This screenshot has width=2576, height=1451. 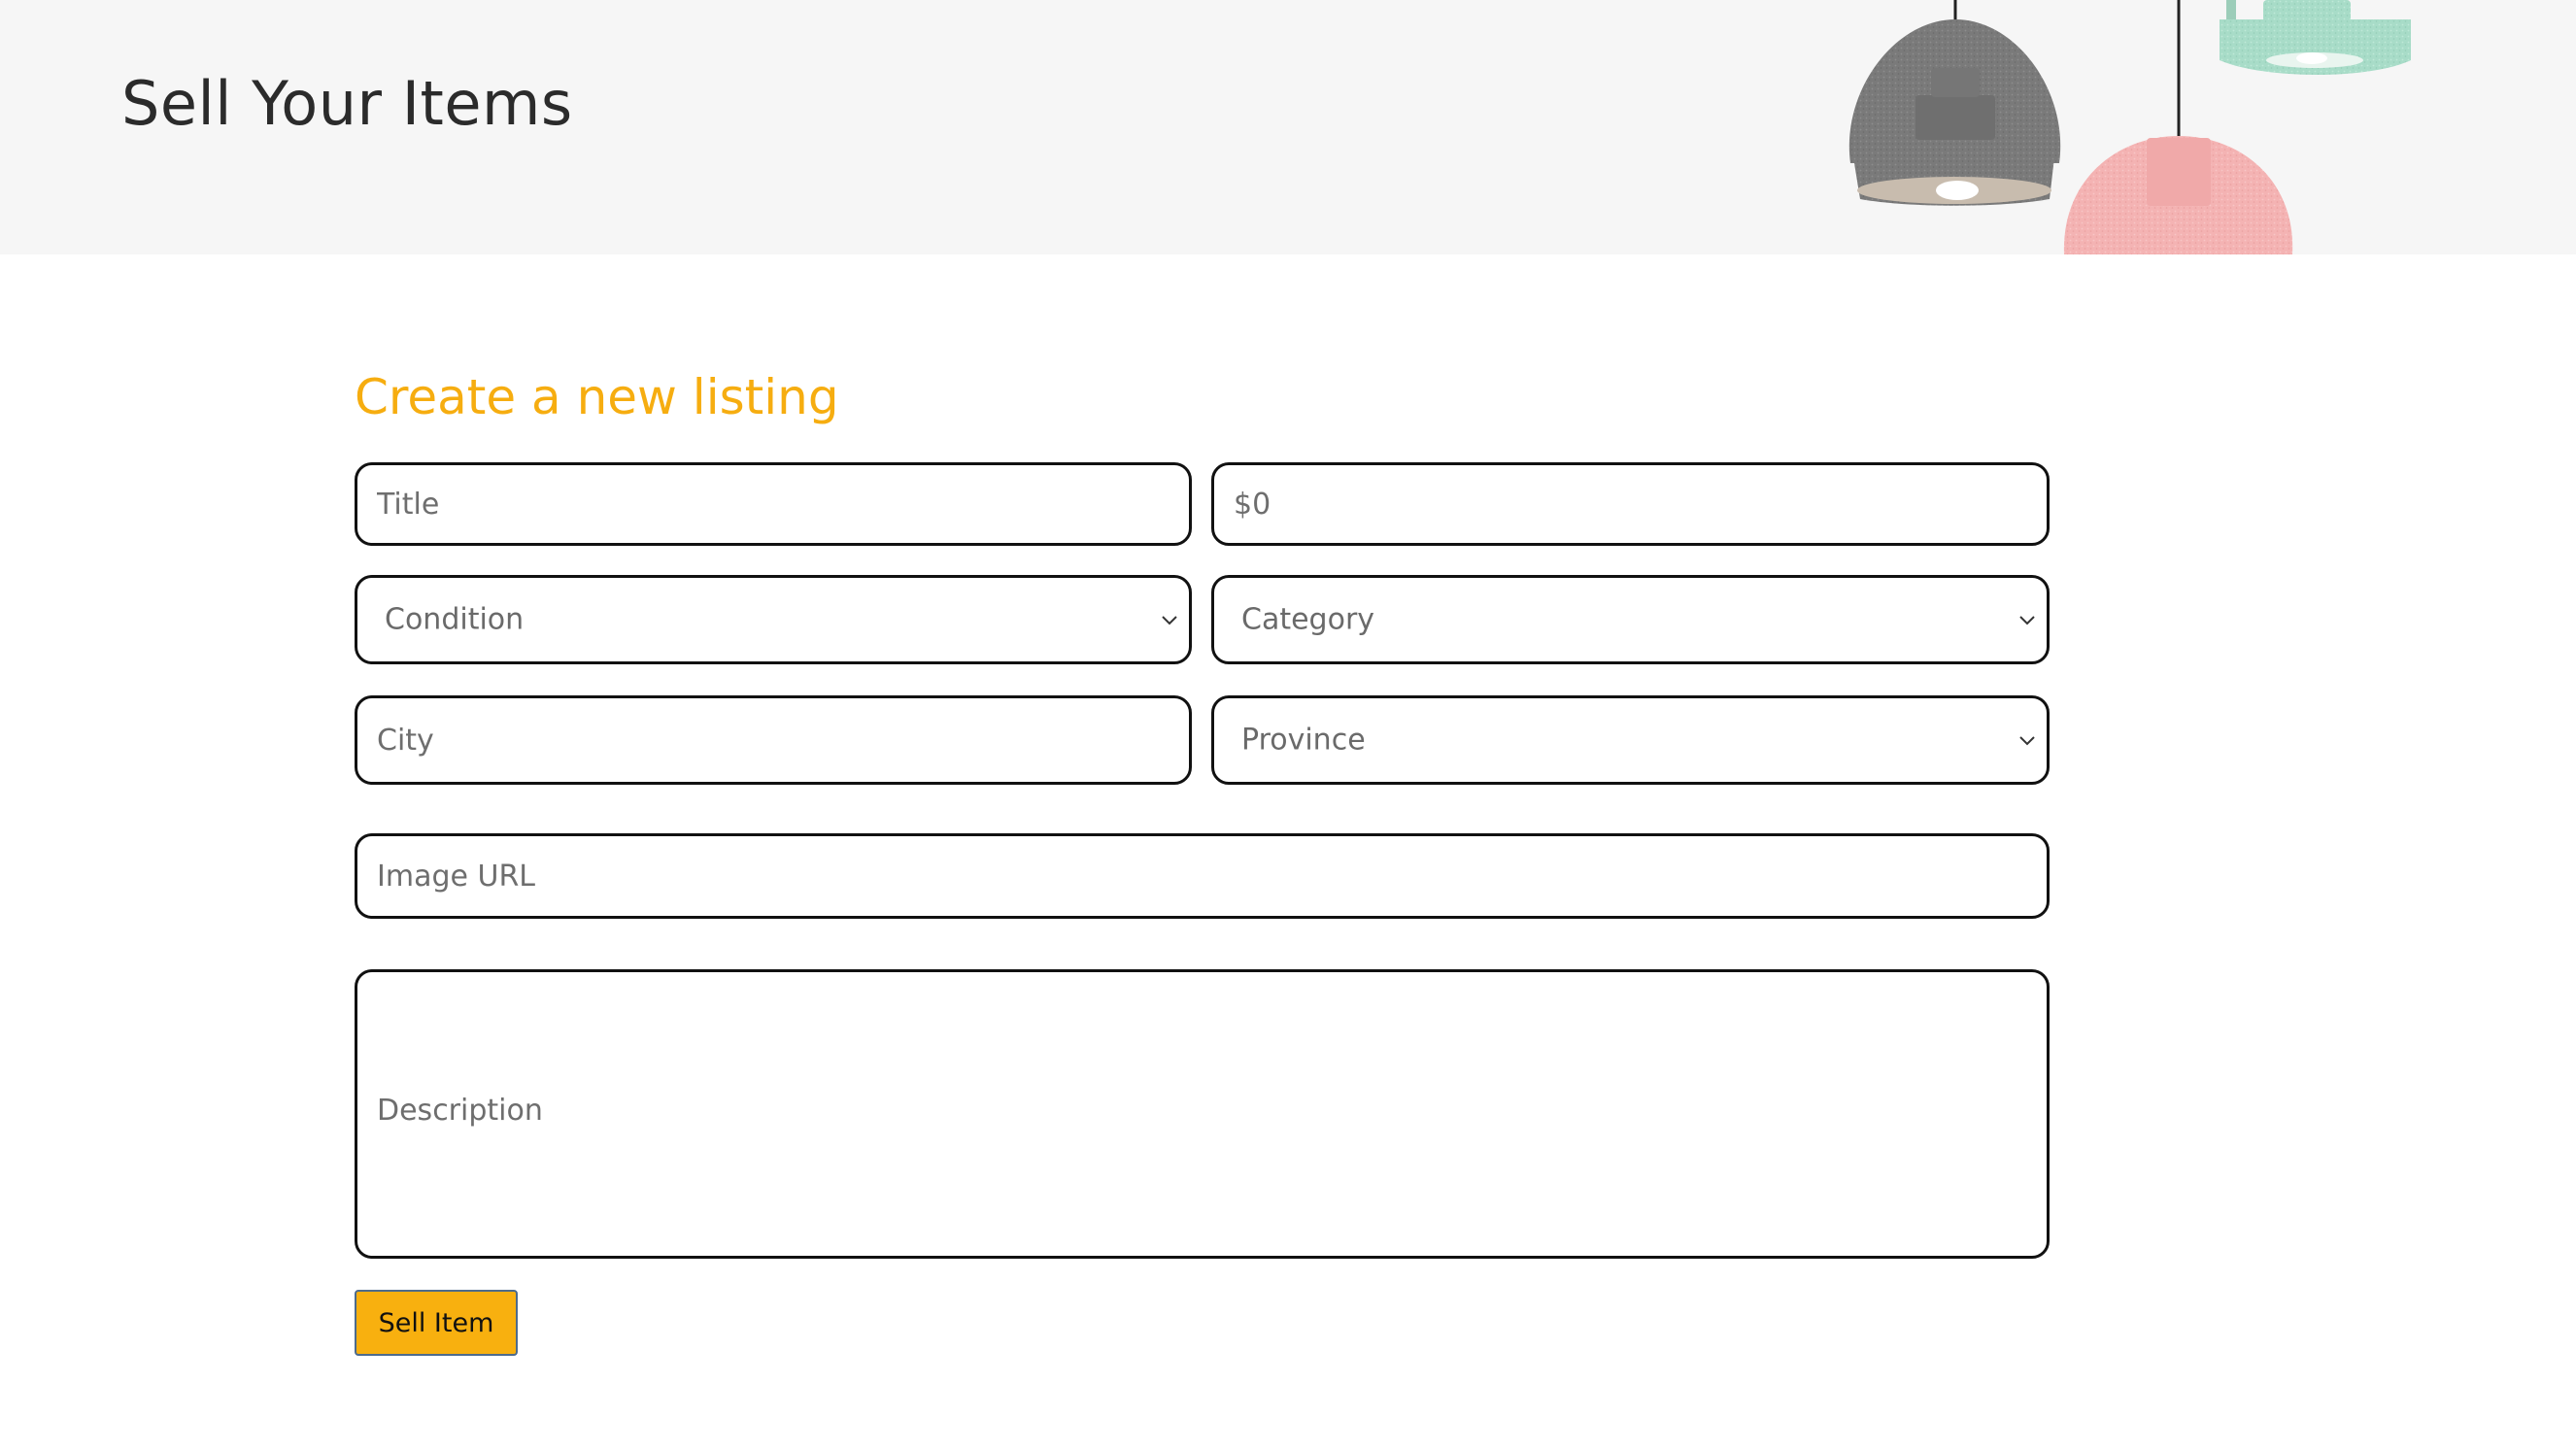 What do you see at coordinates (436, 1323) in the screenshot?
I see `sell-item-button: Sell Item` at bounding box center [436, 1323].